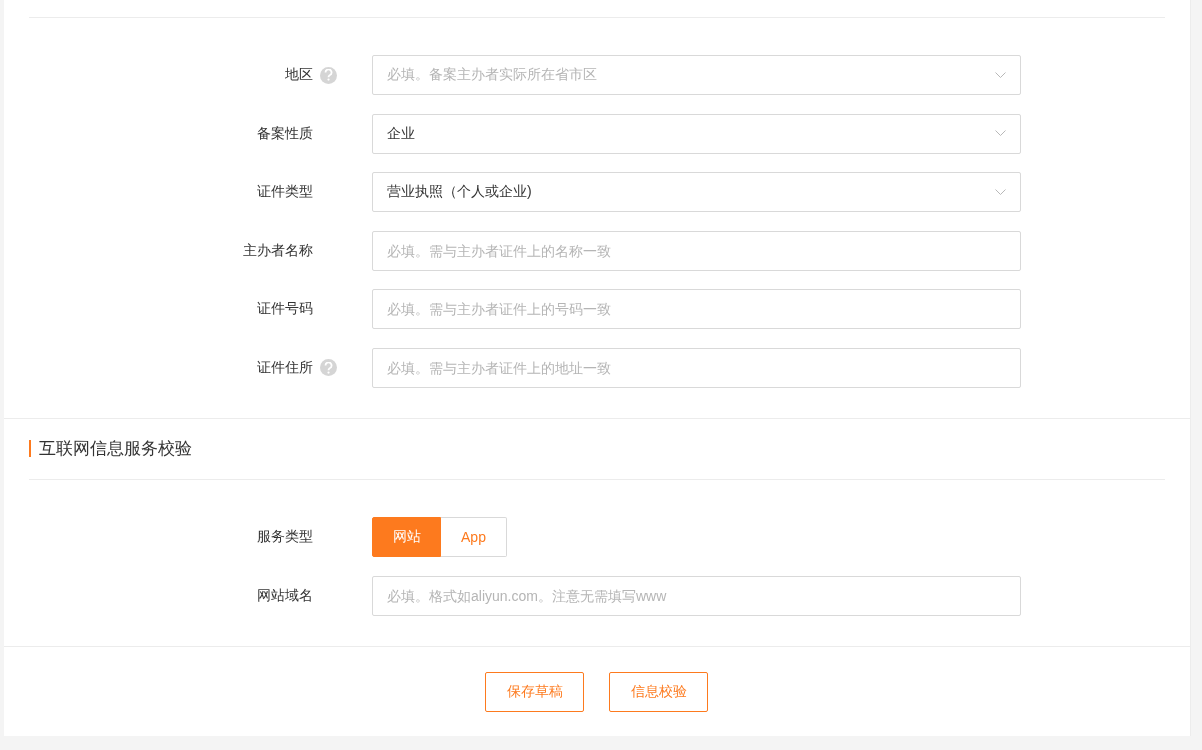 The height and width of the screenshot is (750, 1202). What do you see at coordinates (284, 536) in the screenshot?
I see `field-label: 服务类型` at bounding box center [284, 536].